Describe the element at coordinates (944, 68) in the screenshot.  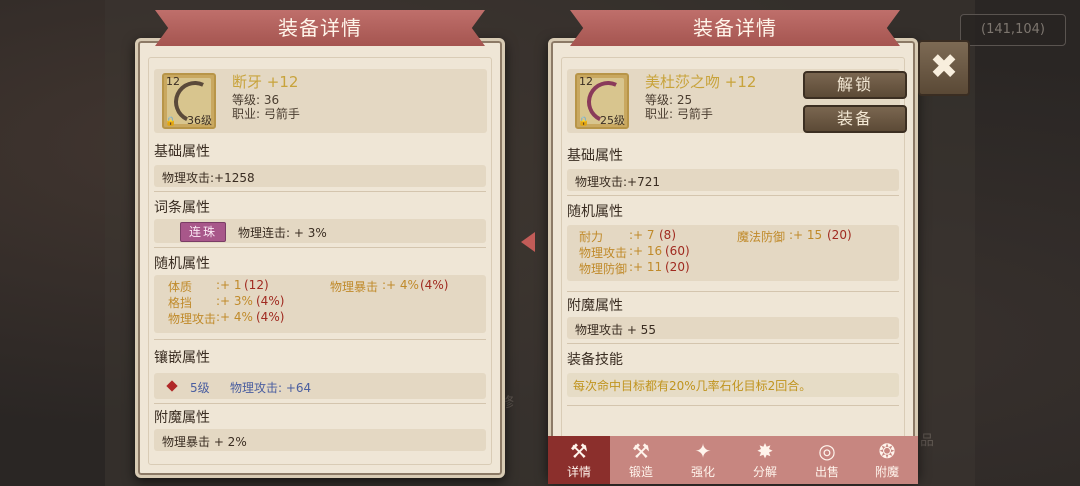
I see `close-button: ✖` at that location.